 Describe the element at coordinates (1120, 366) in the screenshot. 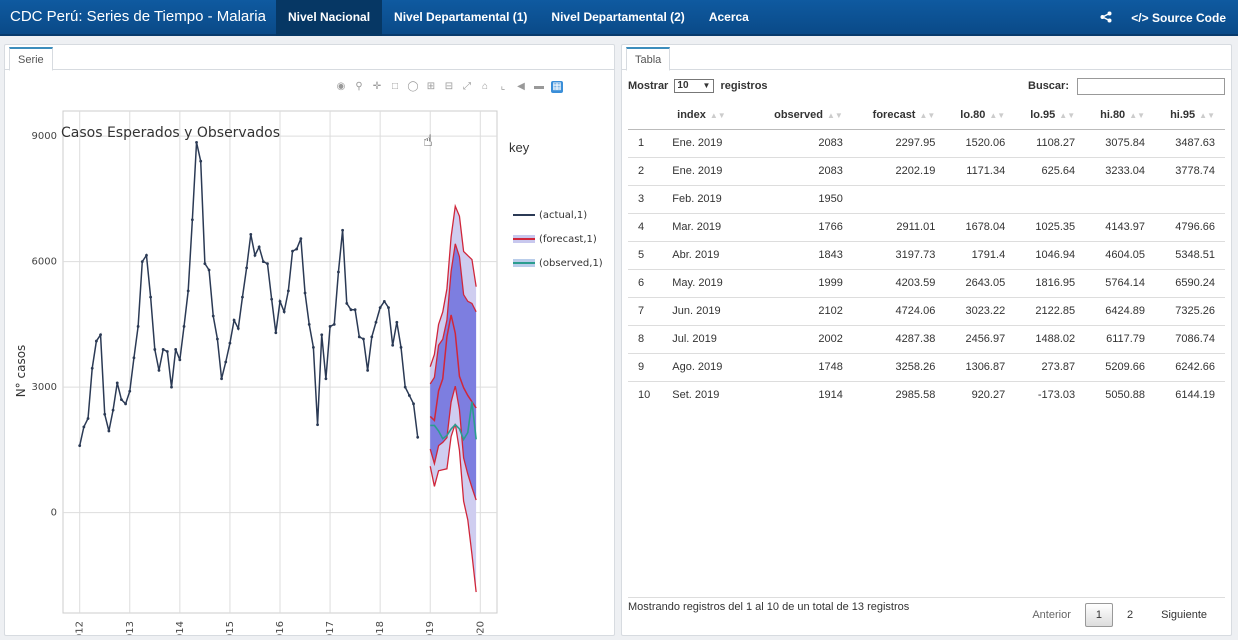

I see `table-cell: 5209.66` at that location.